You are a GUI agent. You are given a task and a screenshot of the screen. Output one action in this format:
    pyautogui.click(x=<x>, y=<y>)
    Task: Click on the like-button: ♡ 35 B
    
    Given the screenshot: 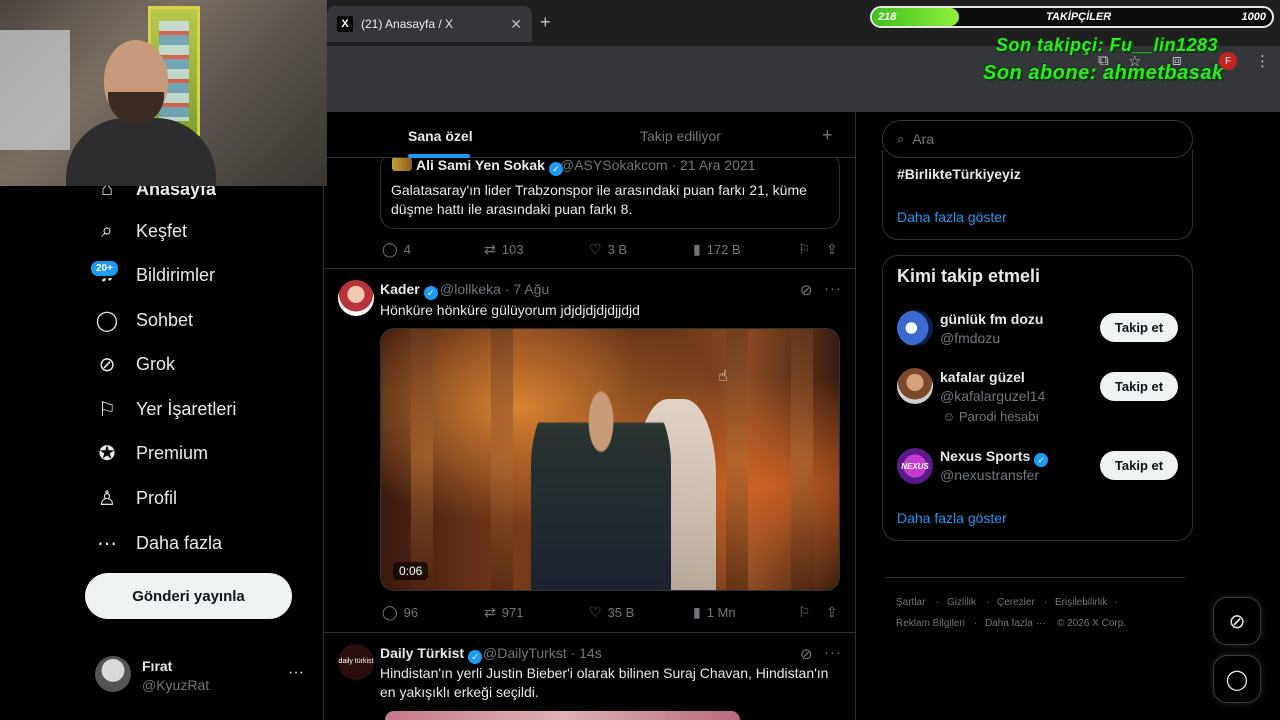 What is the action you would take?
    pyautogui.click(x=611, y=612)
    